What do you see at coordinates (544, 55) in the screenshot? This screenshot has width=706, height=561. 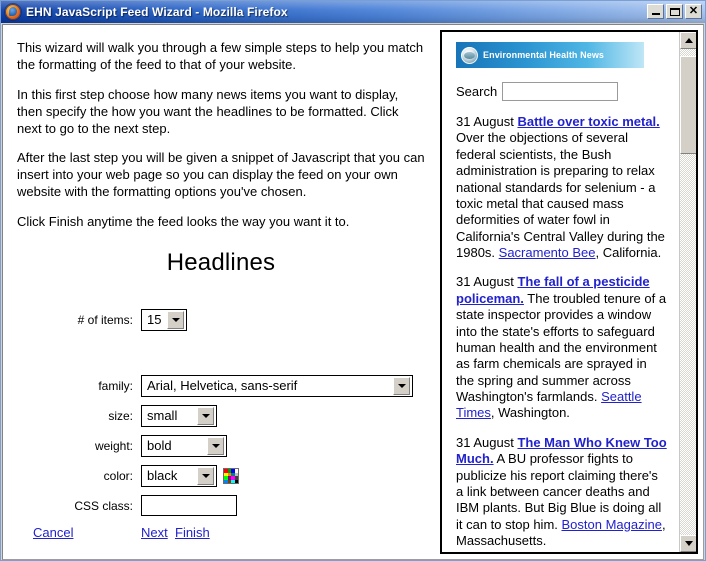 I see `ehn-site-name: Environmental Health News` at bounding box center [544, 55].